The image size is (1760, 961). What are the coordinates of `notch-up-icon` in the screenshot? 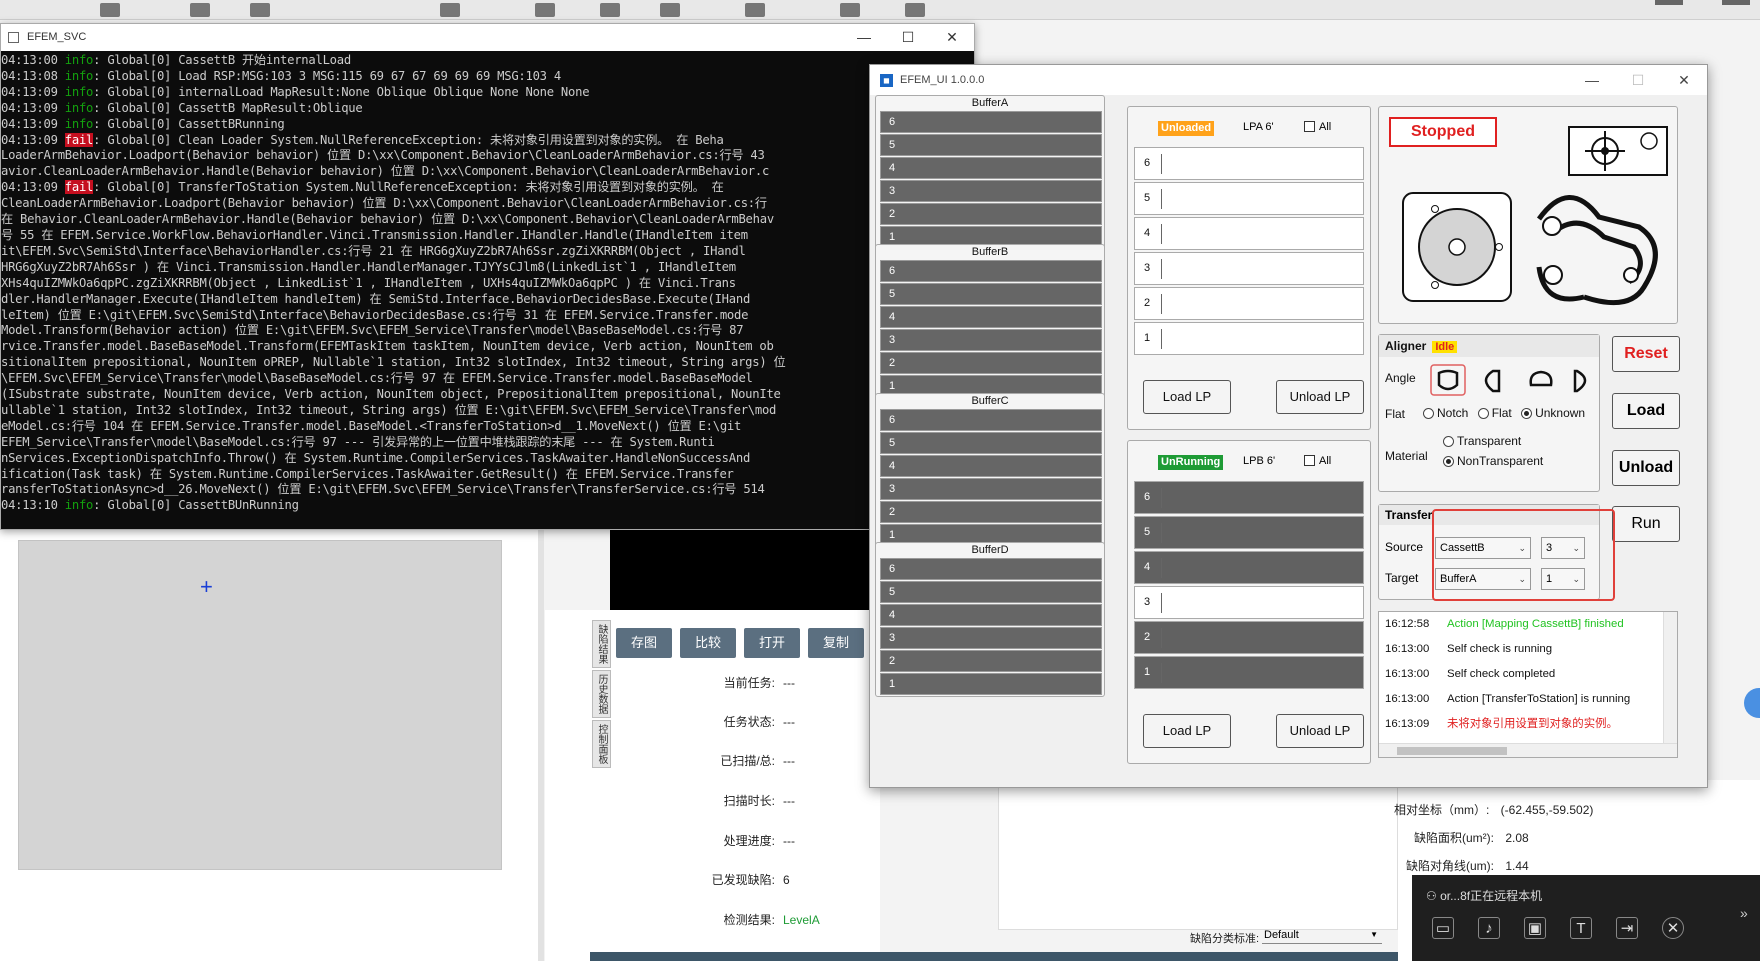 It's located at (1541, 378).